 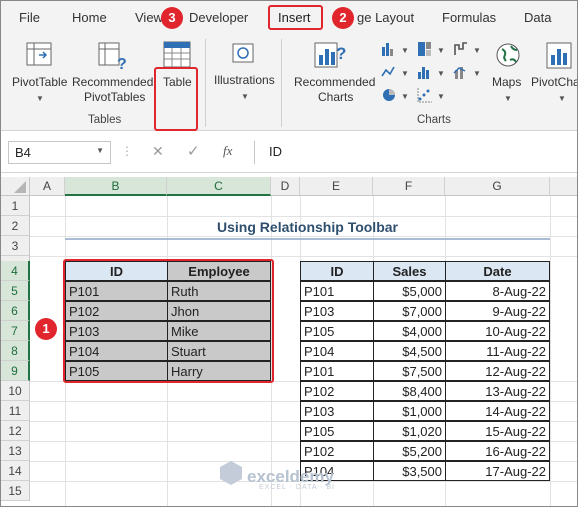 What do you see at coordinates (409, 271) in the screenshot?
I see `table-header-cell: Sales` at bounding box center [409, 271].